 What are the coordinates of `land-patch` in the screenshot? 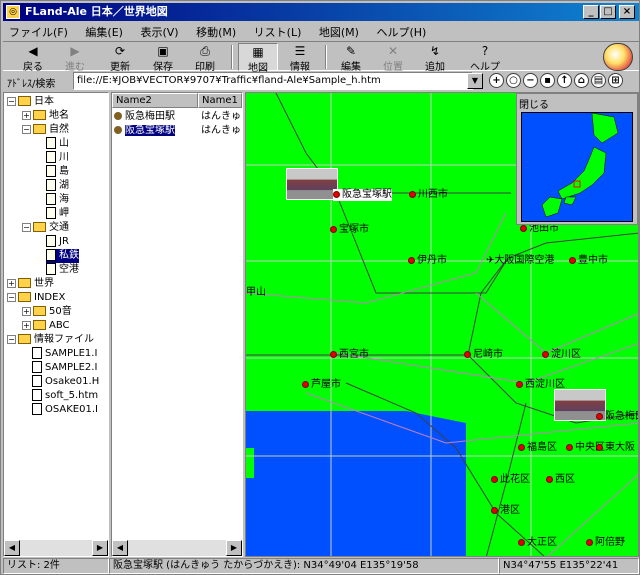 It's located at (250, 463).